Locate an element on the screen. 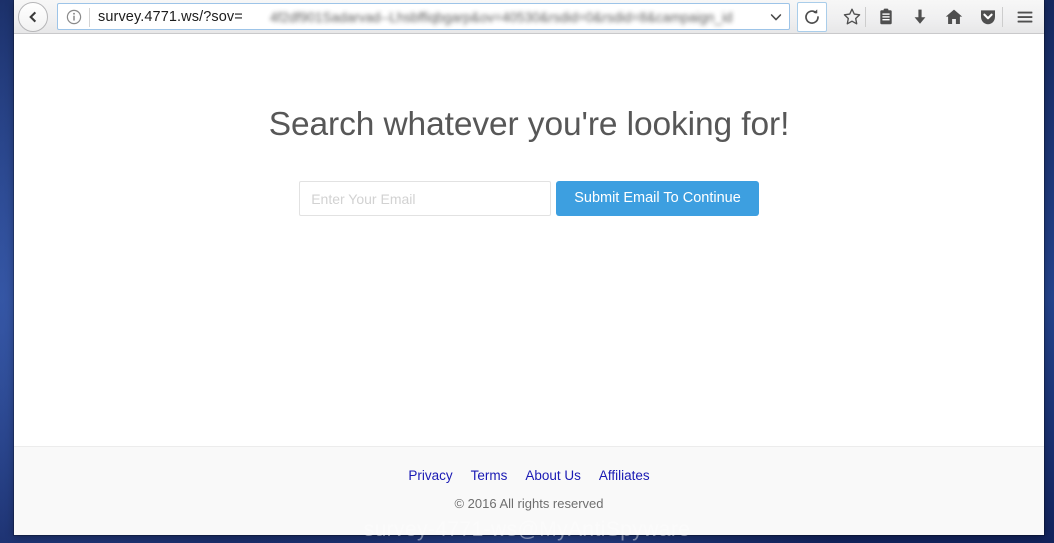 This screenshot has height=543, width=1054. footer-link-about-us: About Us is located at coordinates (553, 475).